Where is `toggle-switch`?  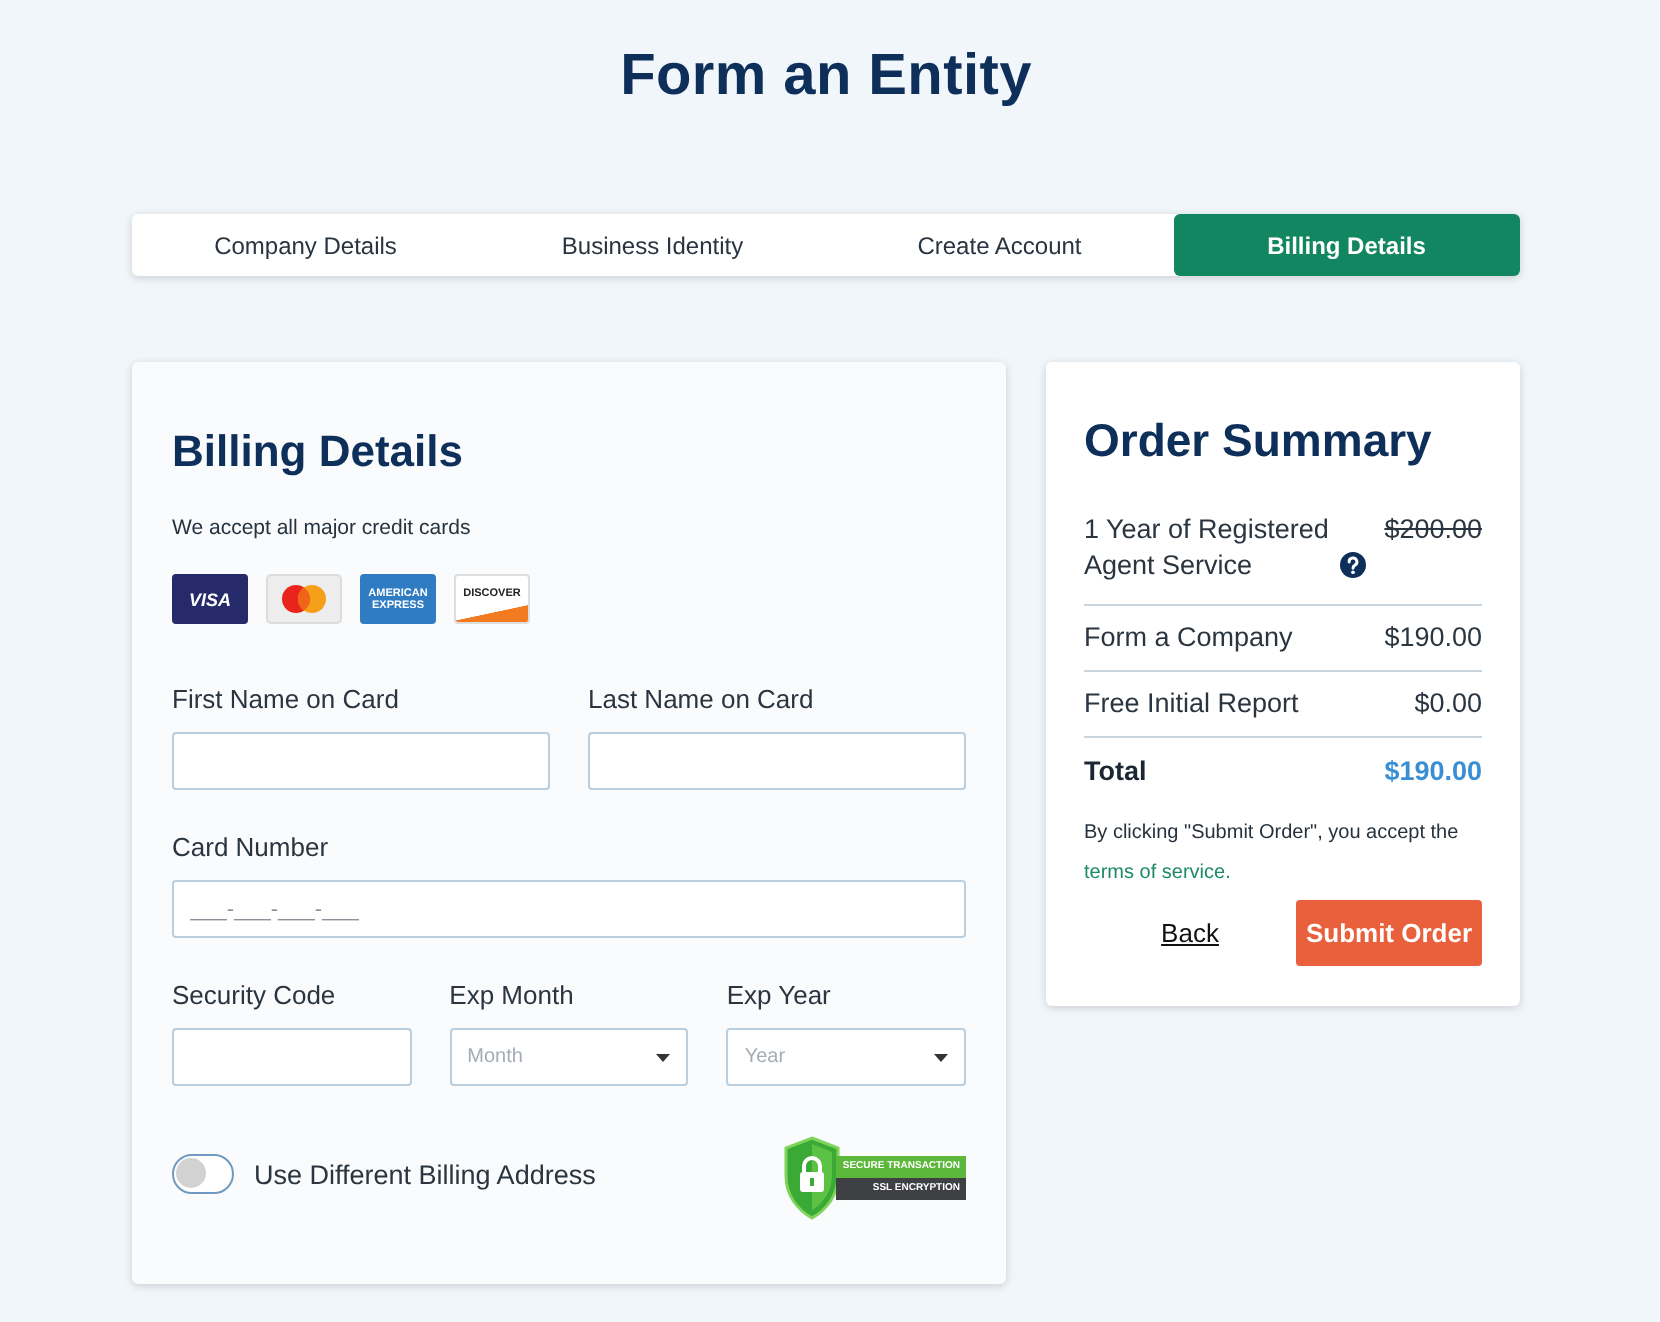
toggle-switch is located at coordinates (203, 1174).